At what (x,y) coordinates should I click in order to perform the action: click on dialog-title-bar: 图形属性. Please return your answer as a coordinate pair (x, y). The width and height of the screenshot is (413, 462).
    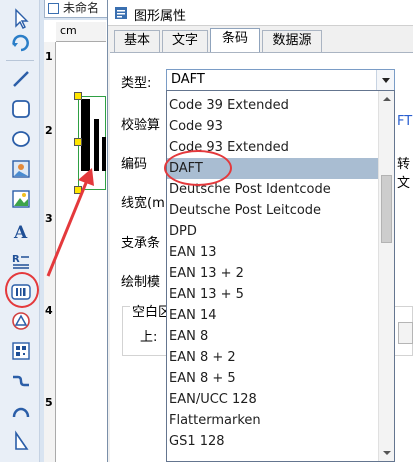
    Looking at the image, I should click on (260, 13).